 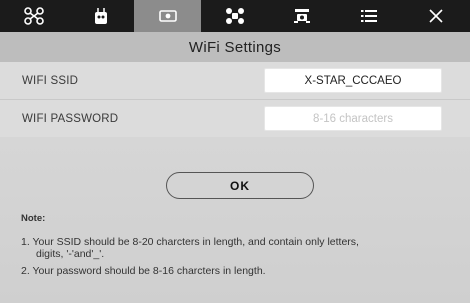 I want to click on gimbal-icon, so click(x=302, y=16).